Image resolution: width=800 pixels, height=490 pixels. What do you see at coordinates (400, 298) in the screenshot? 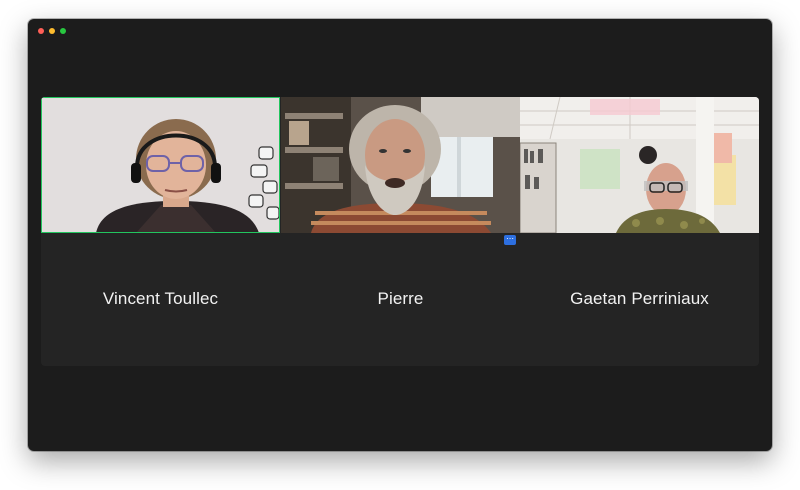
I see `participant-name: Pierre` at bounding box center [400, 298].